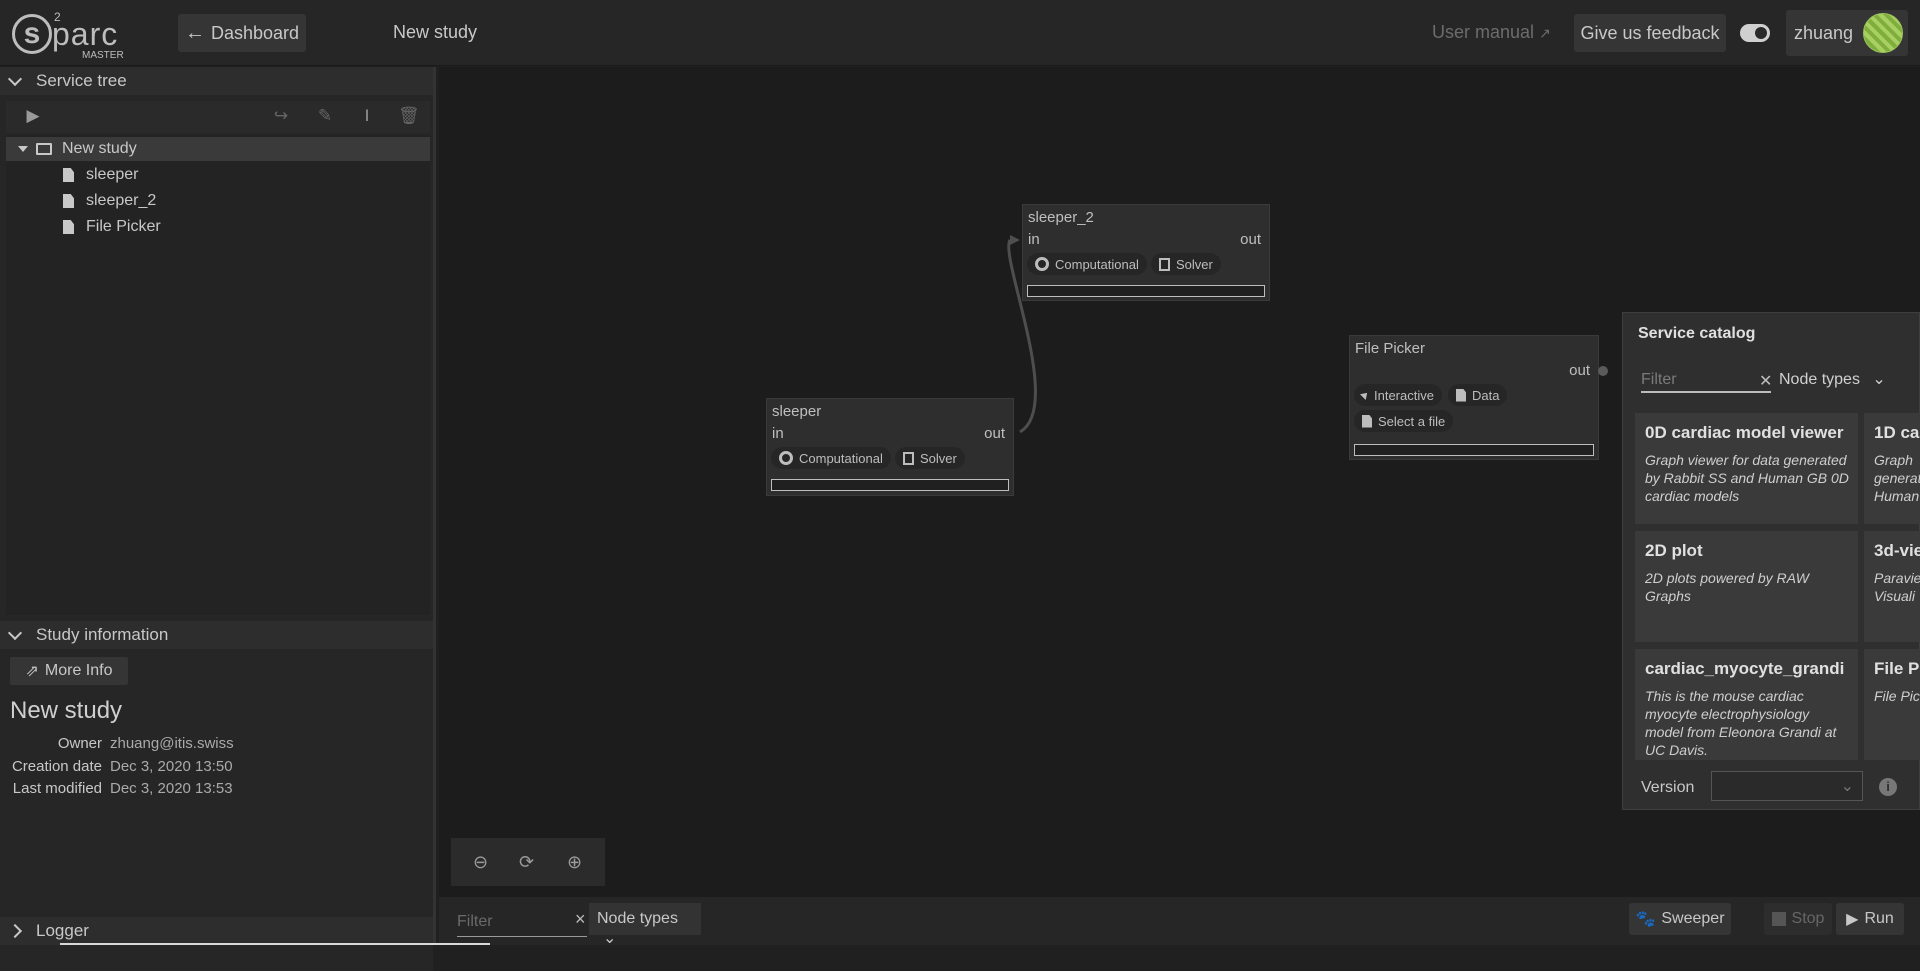 The height and width of the screenshot is (971, 1920). Describe the element at coordinates (1491, 32) in the screenshot. I see `user-manual-link: User manual ↗` at that location.